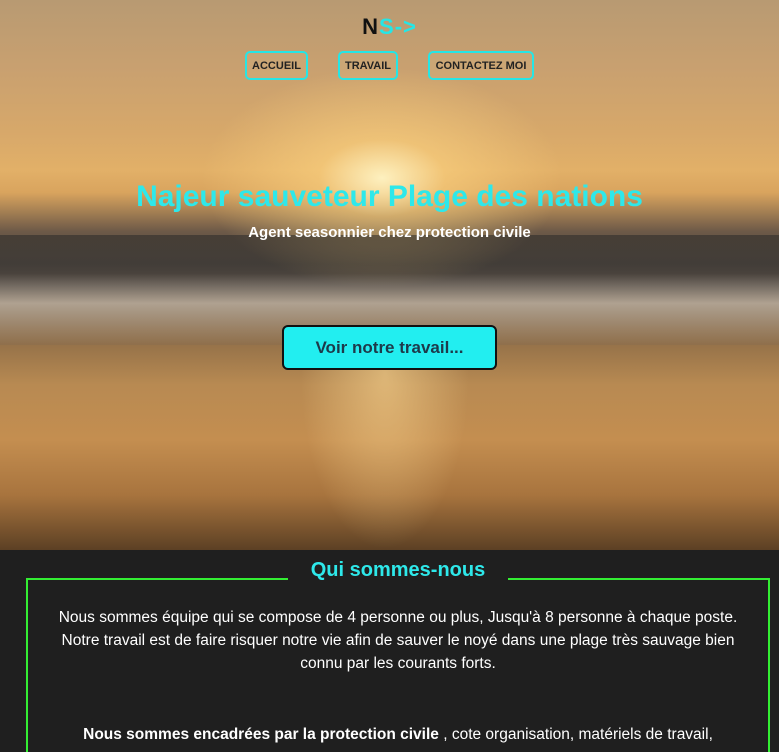 Image resolution: width=779 pixels, height=752 pixels. I want to click on main-nav: ACCUEIL TRAVAIL CONTACTEZ MOI, so click(389, 66).